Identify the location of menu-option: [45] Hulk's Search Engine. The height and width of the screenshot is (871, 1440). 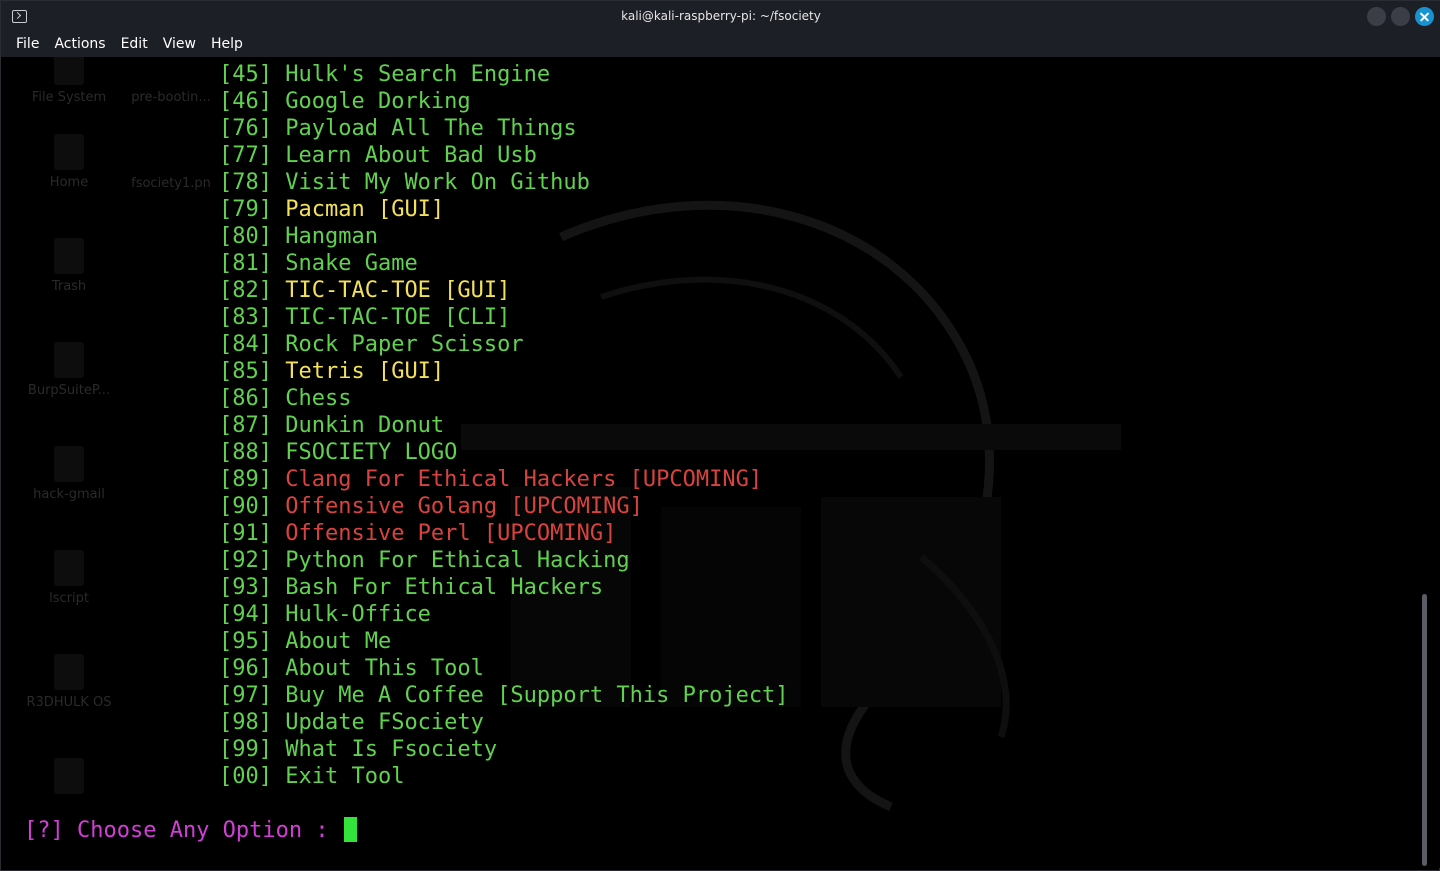
(504, 74).